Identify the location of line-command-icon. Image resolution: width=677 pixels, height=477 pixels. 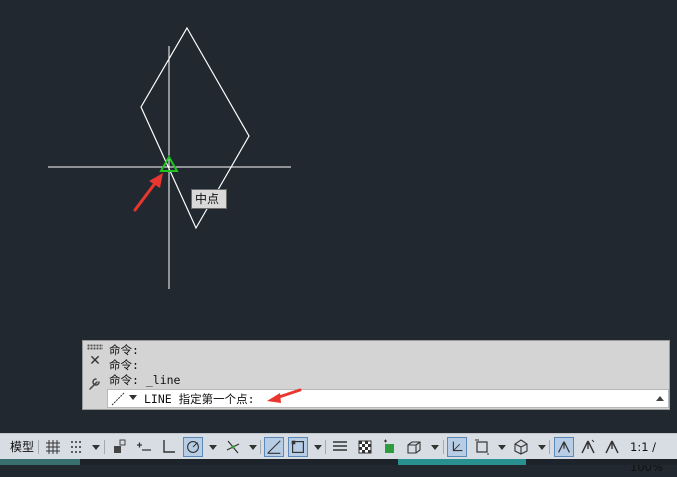
(118, 399).